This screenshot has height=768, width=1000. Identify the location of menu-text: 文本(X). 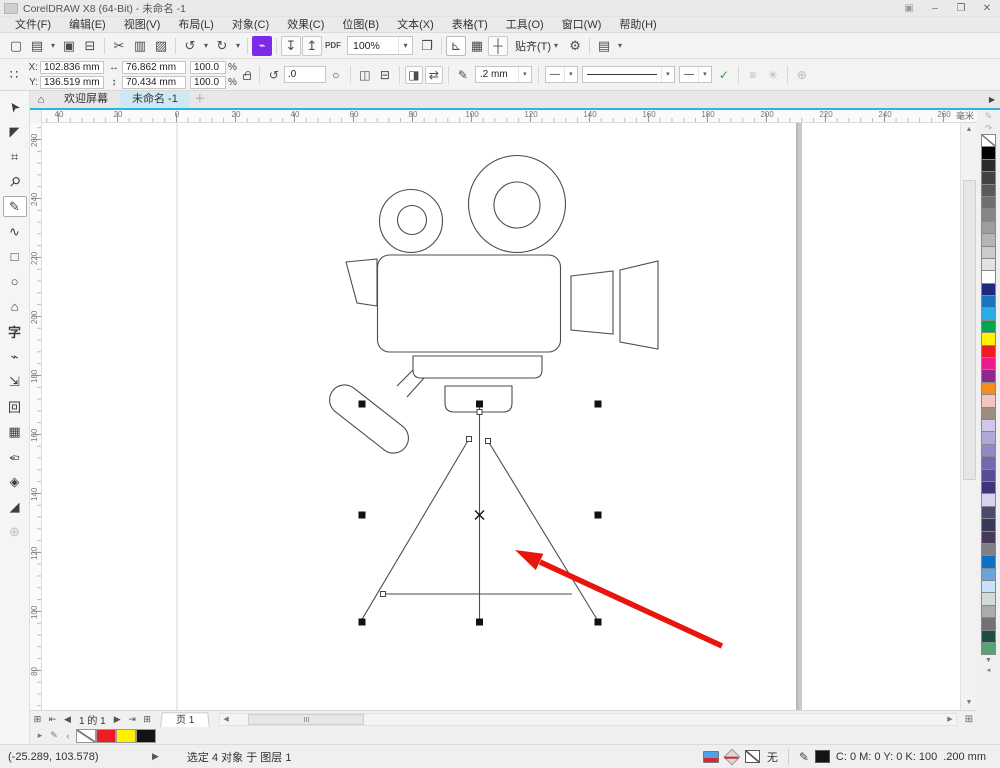
(415, 25).